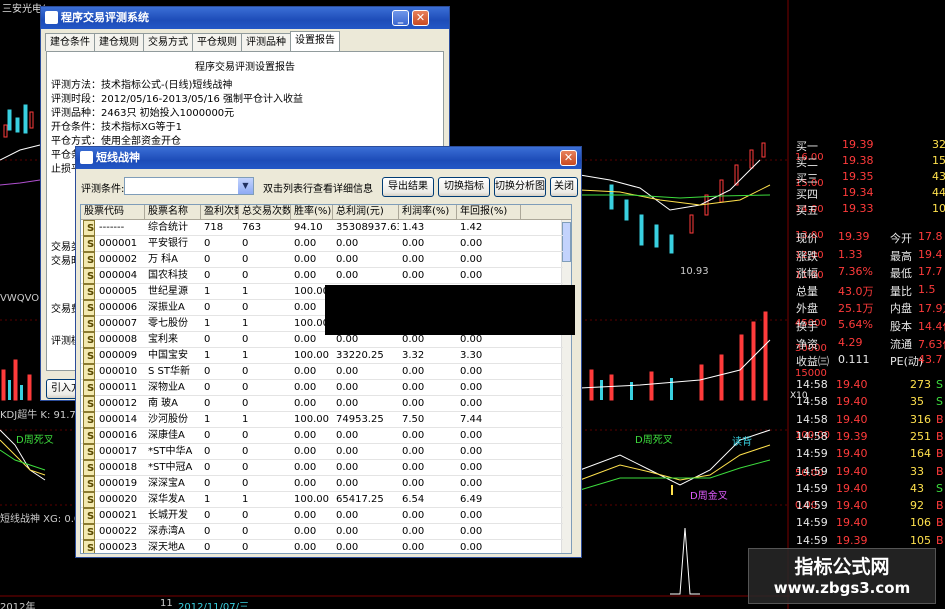 The width and height of the screenshot is (945, 609). I want to click on bid-price: 19.34, so click(858, 192).